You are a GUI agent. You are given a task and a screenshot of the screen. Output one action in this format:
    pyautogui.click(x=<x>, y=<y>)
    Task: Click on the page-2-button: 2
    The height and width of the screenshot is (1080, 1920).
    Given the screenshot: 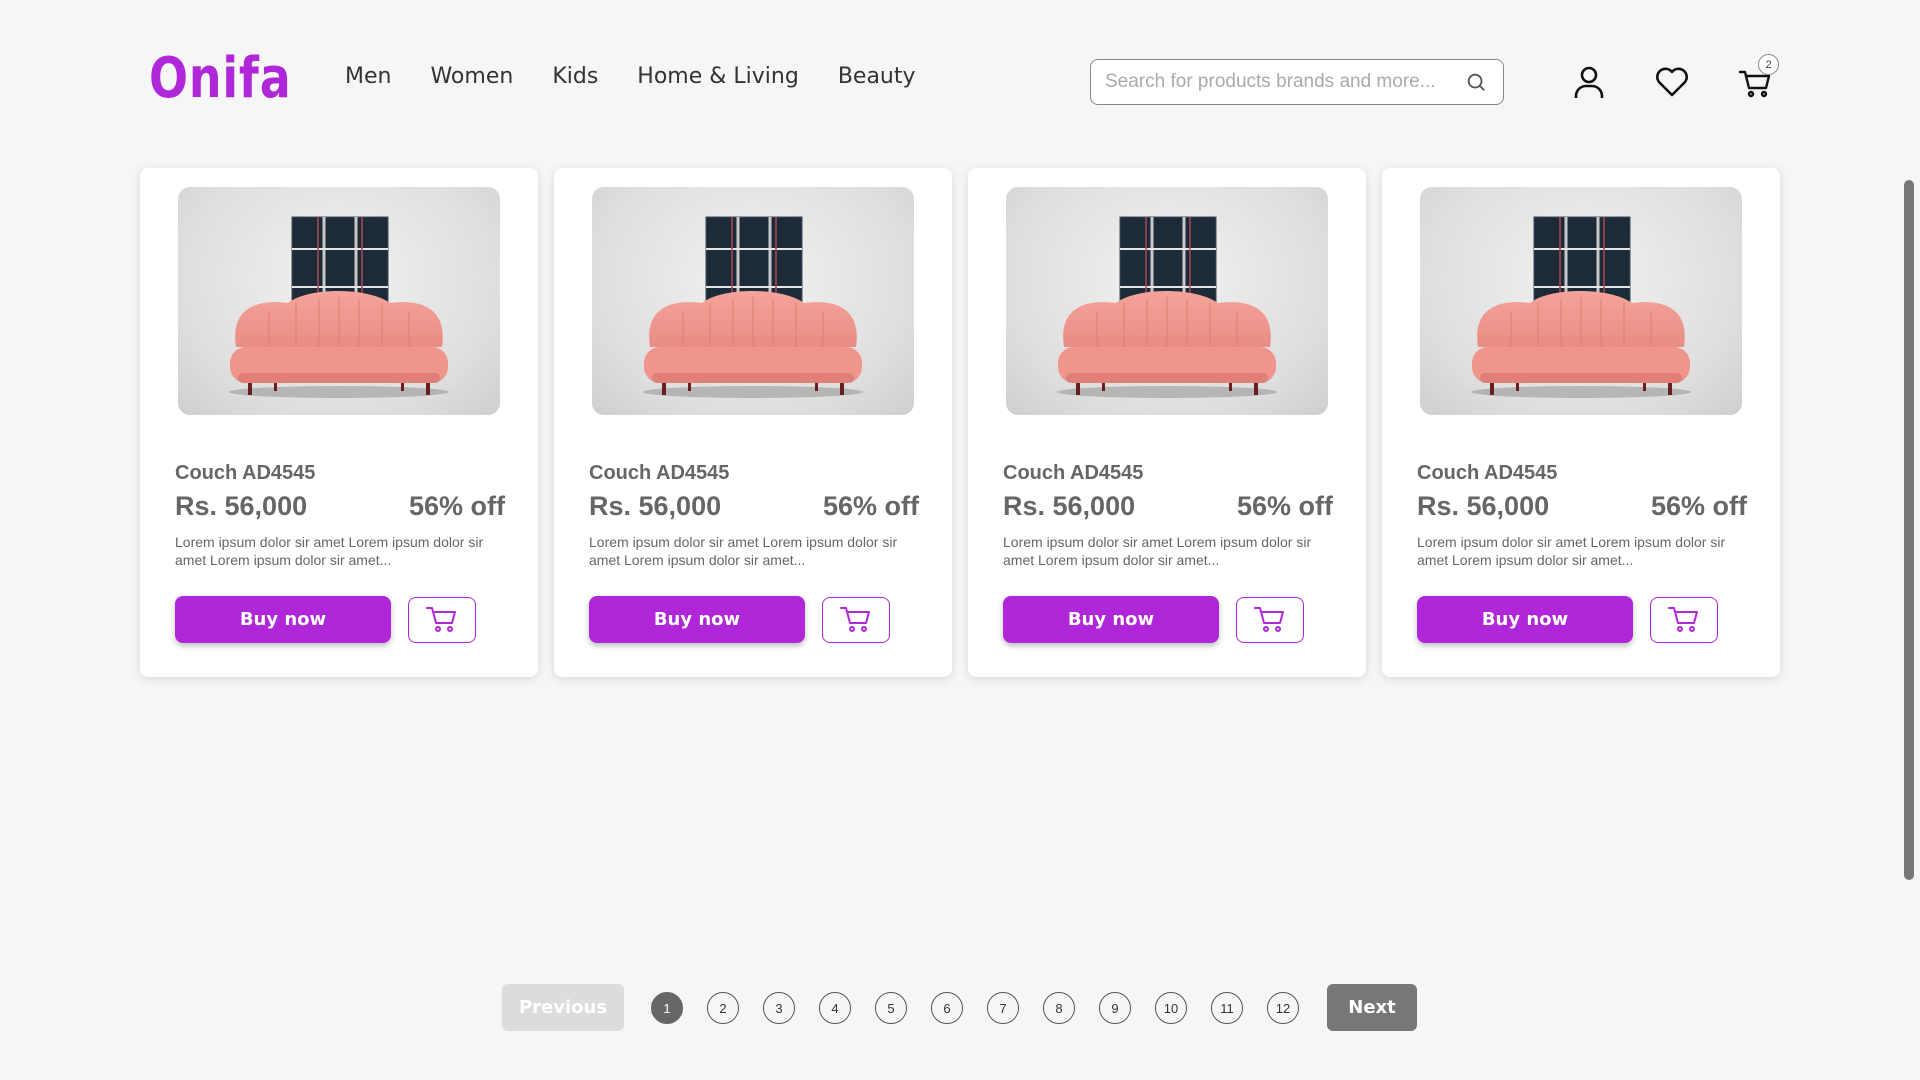 What is the action you would take?
    pyautogui.click(x=723, y=1008)
    